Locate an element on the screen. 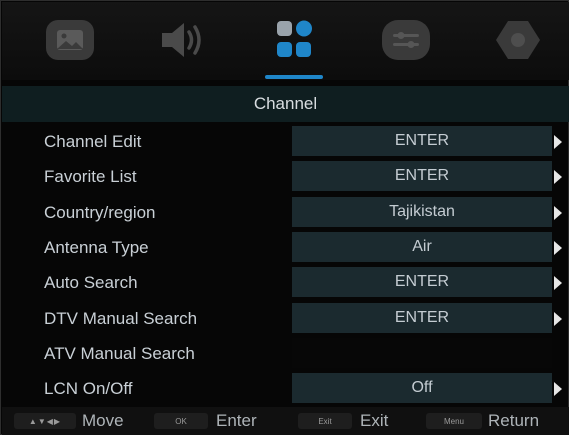  menu-row-label: Country/region is located at coordinates (100, 212).